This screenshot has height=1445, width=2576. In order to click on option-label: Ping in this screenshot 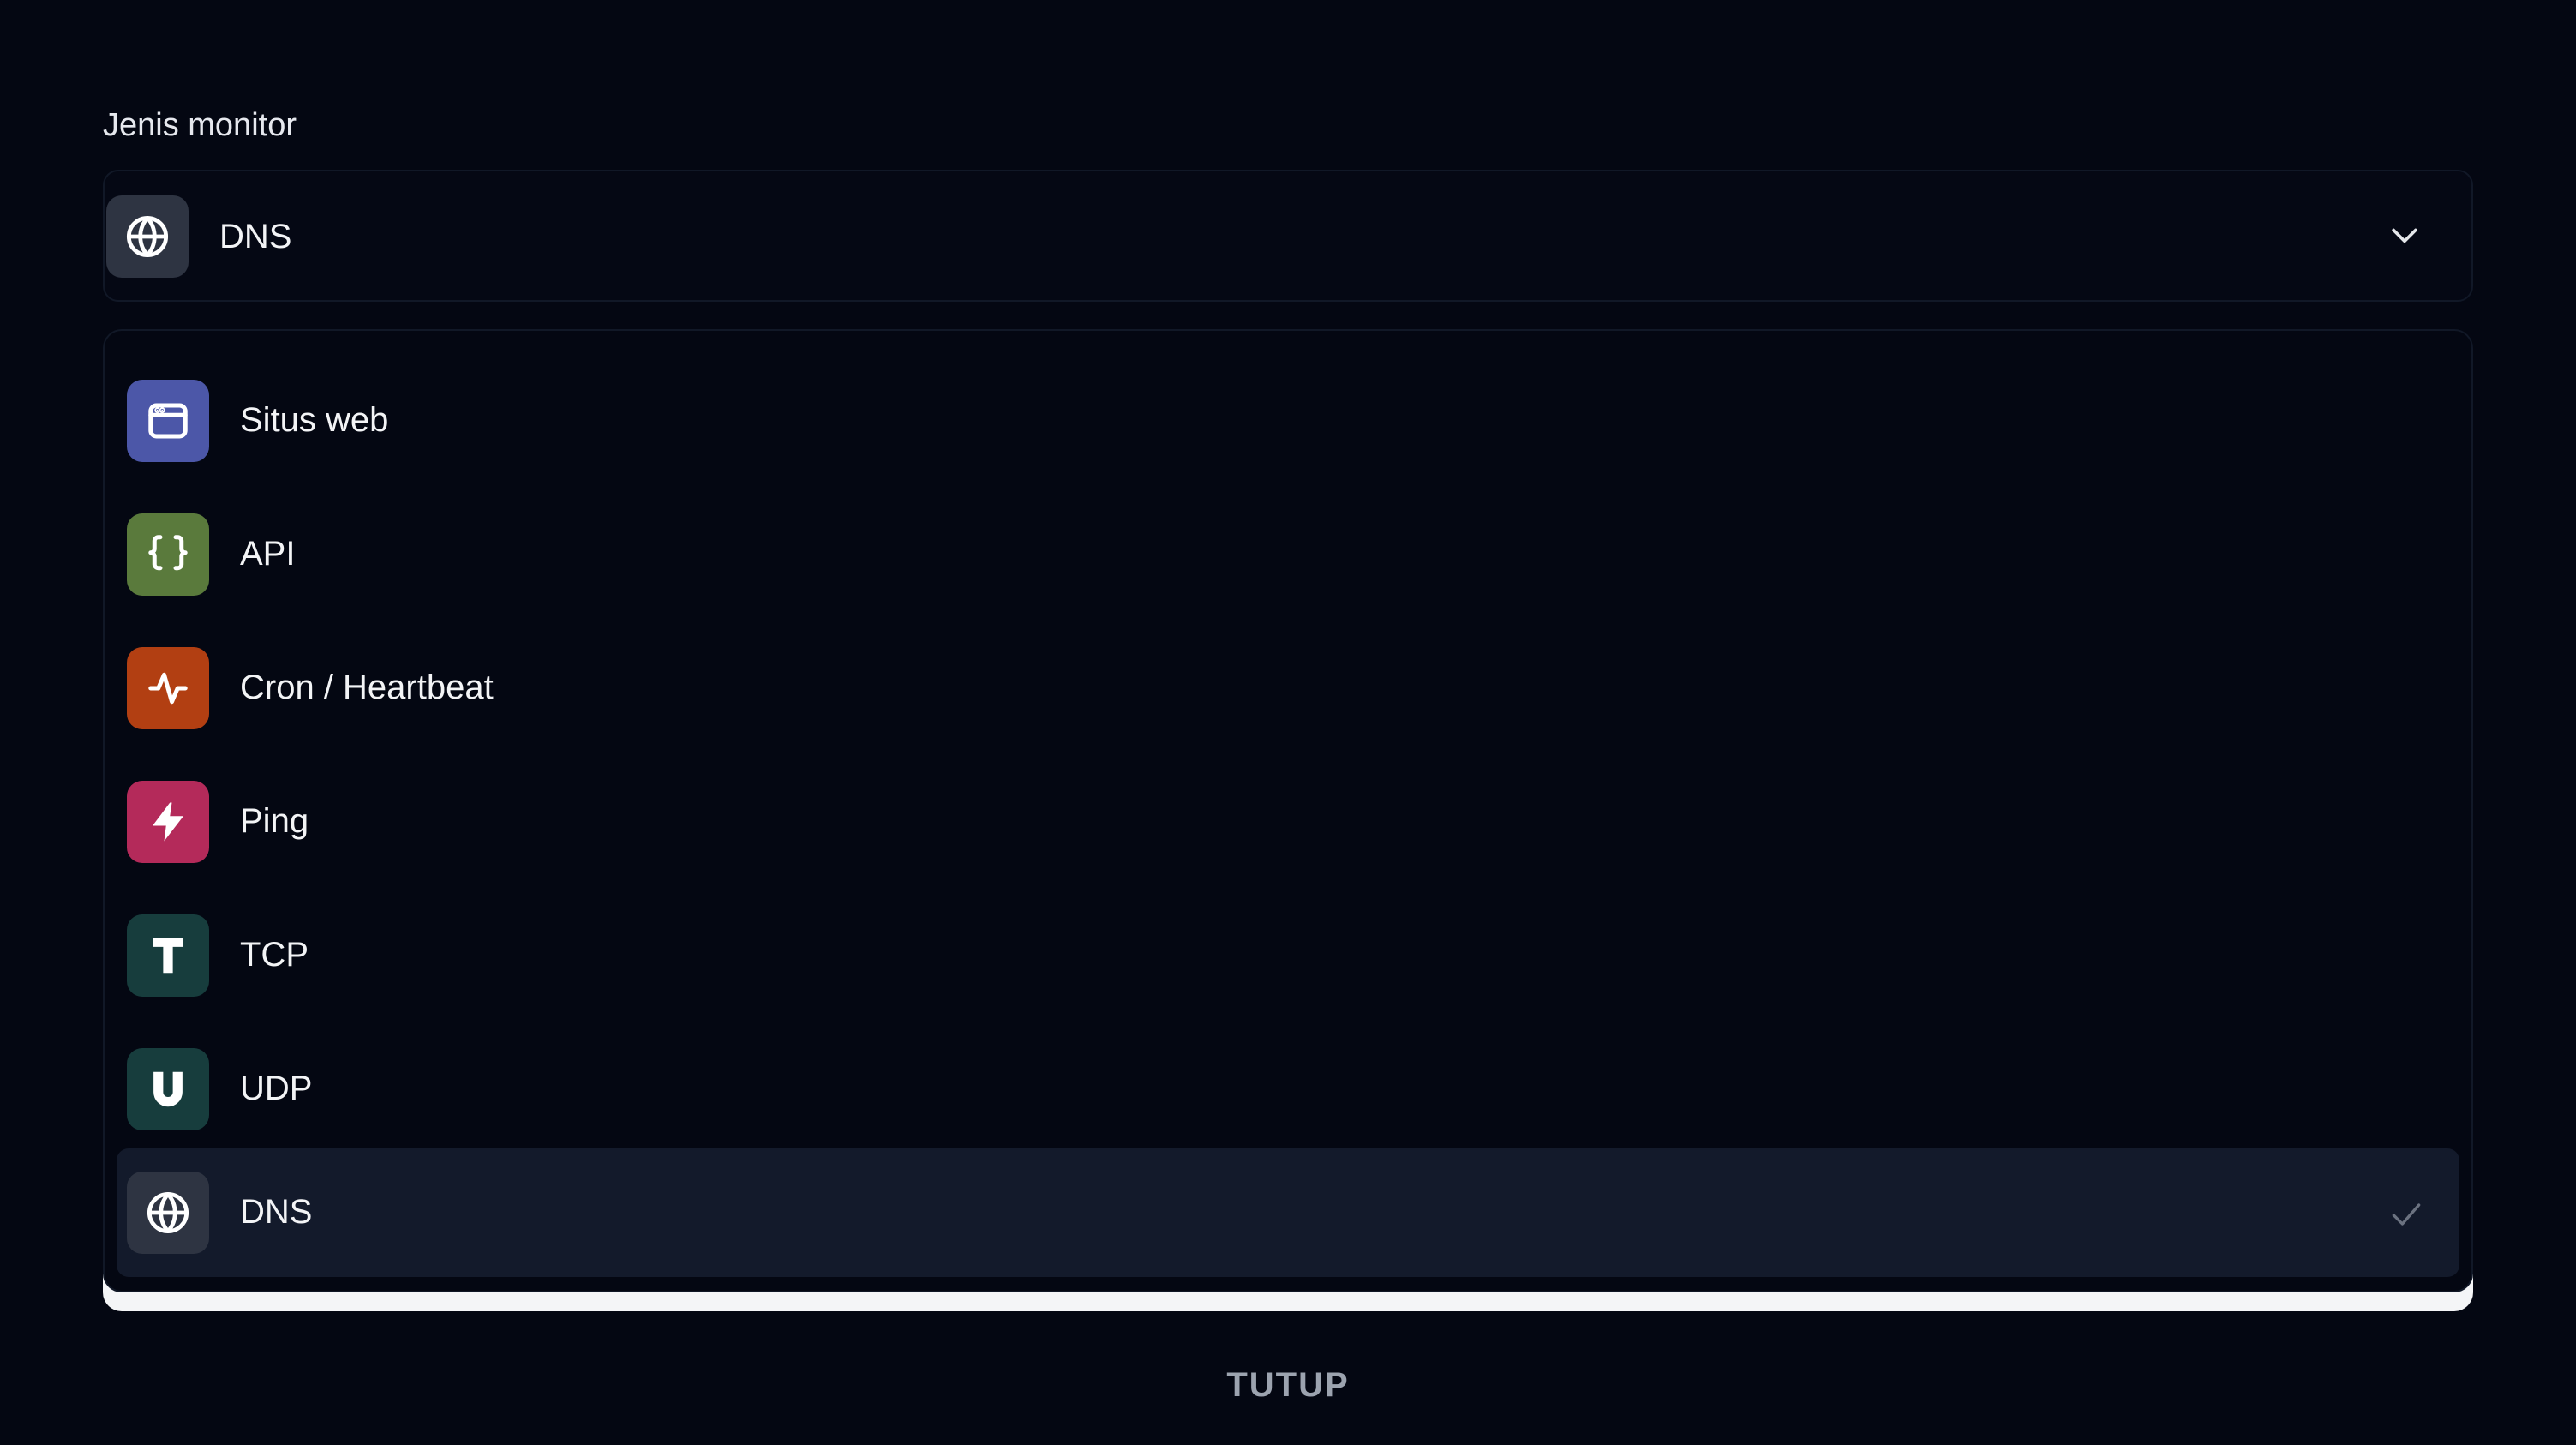, I will do `click(274, 821)`.